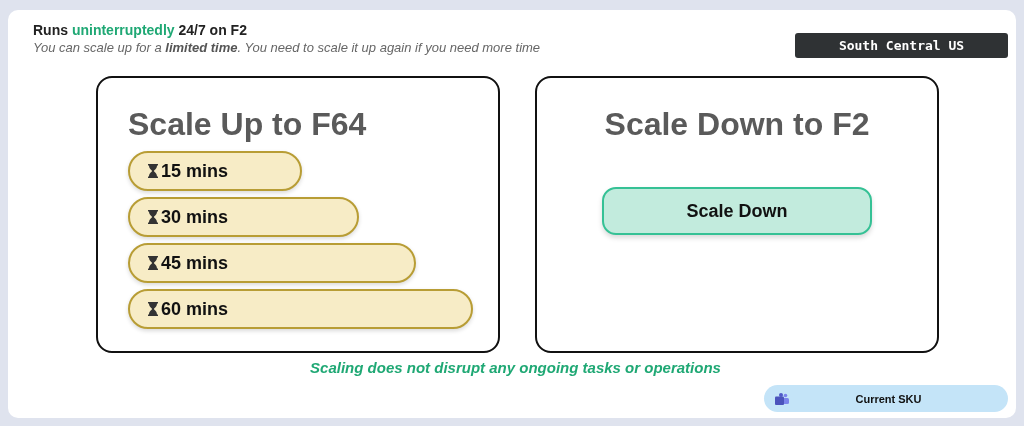  I want to click on header-title: Runs uninterruptedly 24/7 on F2, so click(140, 30).